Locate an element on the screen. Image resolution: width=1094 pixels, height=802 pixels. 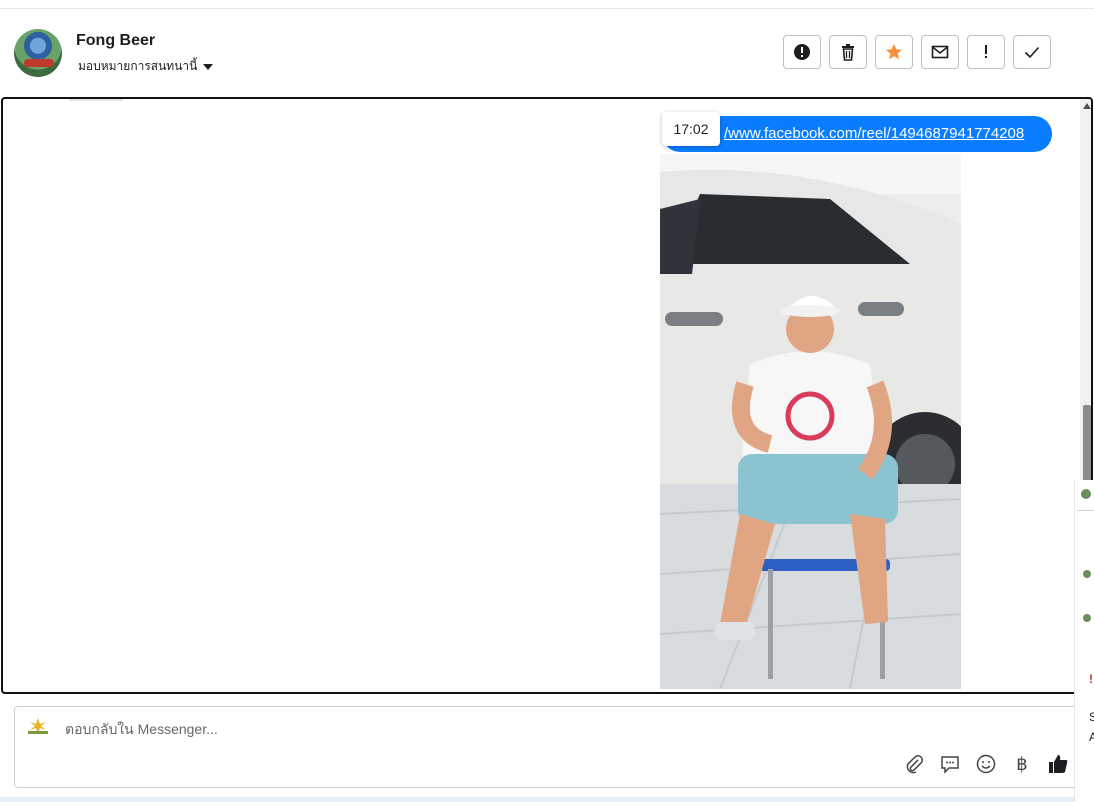
warning-marker: ! is located at coordinates (1091, 679).